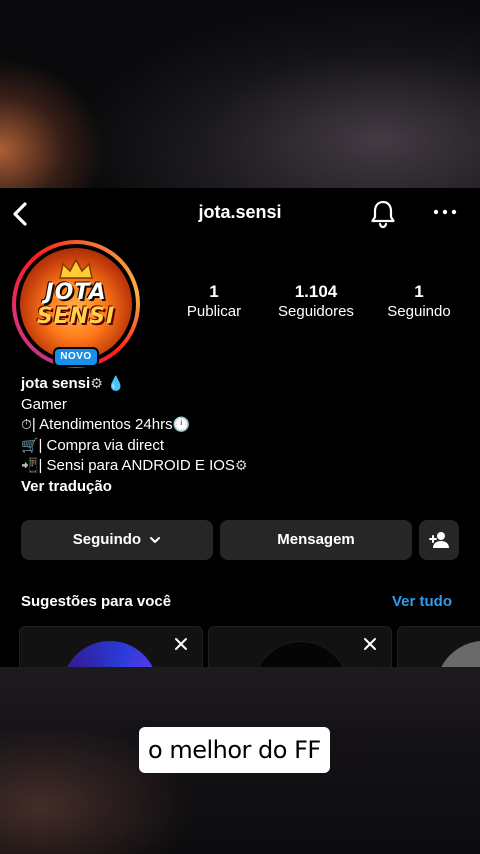  What do you see at coordinates (76, 316) in the screenshot?
I see `logo-text-line2: SENSI` at bounding box center [76, 316].